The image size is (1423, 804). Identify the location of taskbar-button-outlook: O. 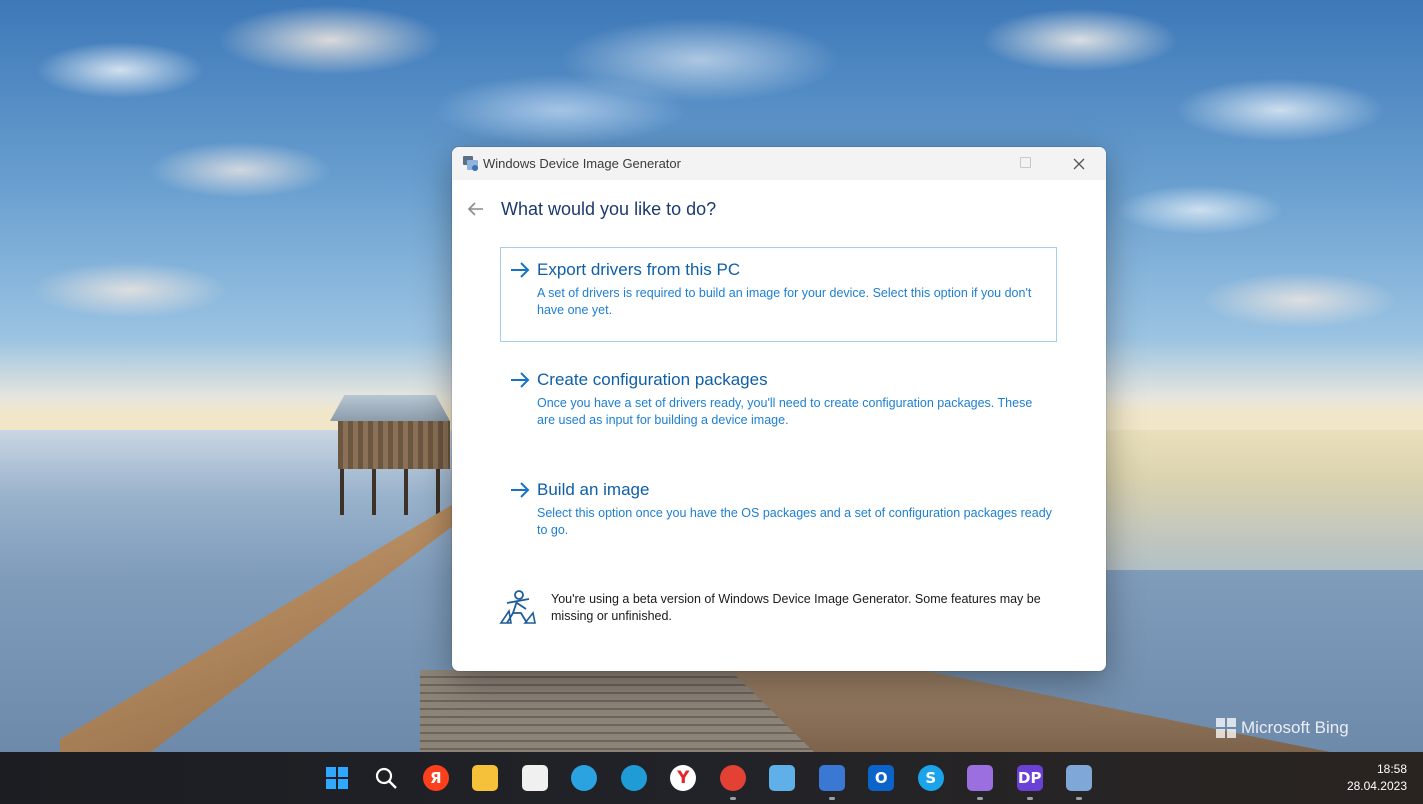
(882, 778).